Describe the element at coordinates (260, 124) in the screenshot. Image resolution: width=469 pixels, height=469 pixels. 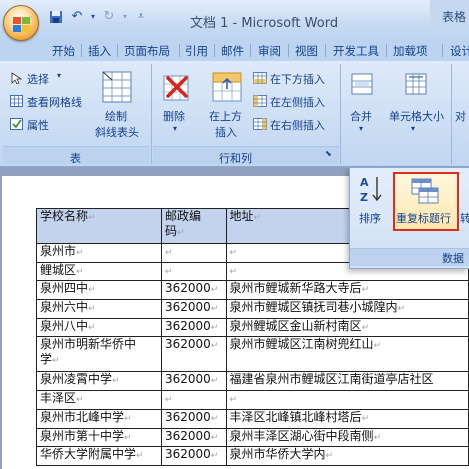
I see `insert-right-icon` at that location.